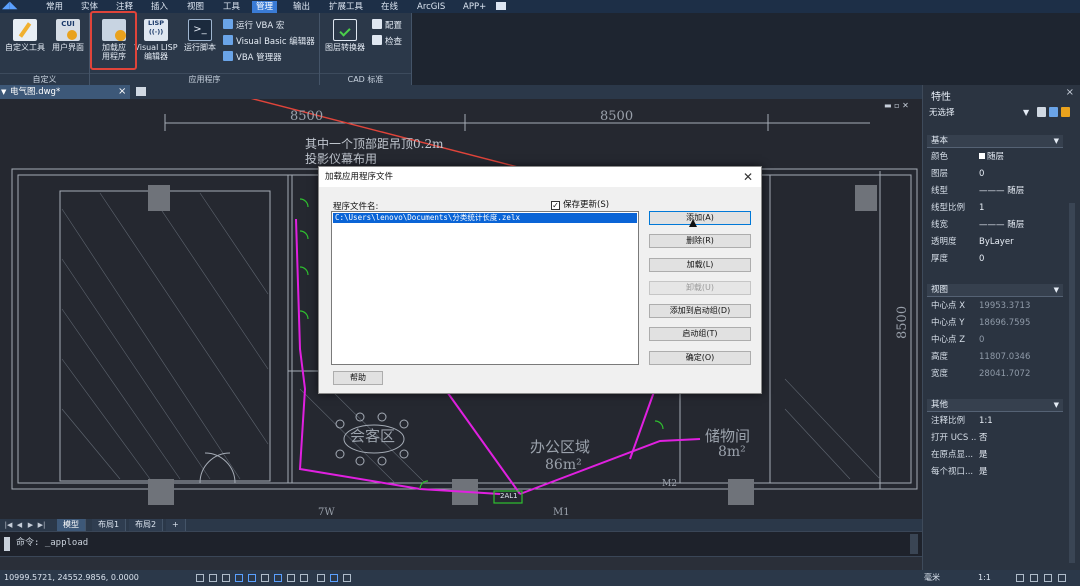  I want to click on annotation-scale: 1:1, so click(984, 578).